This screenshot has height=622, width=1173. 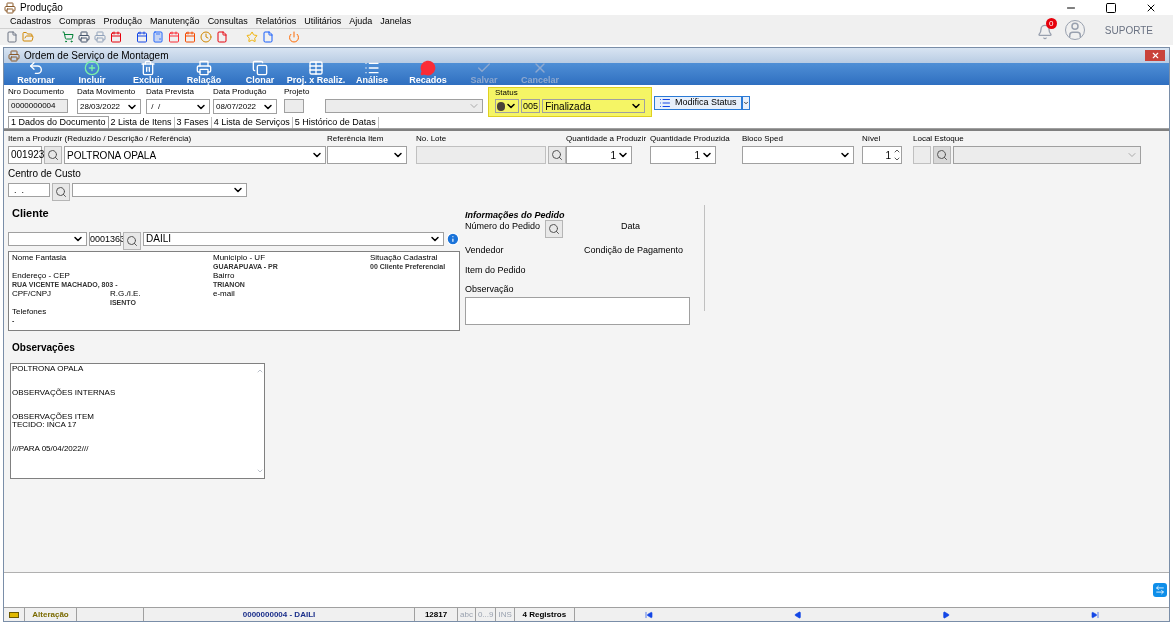 I want to click on menu-item: Cadastros, so click(x=31, y=21).